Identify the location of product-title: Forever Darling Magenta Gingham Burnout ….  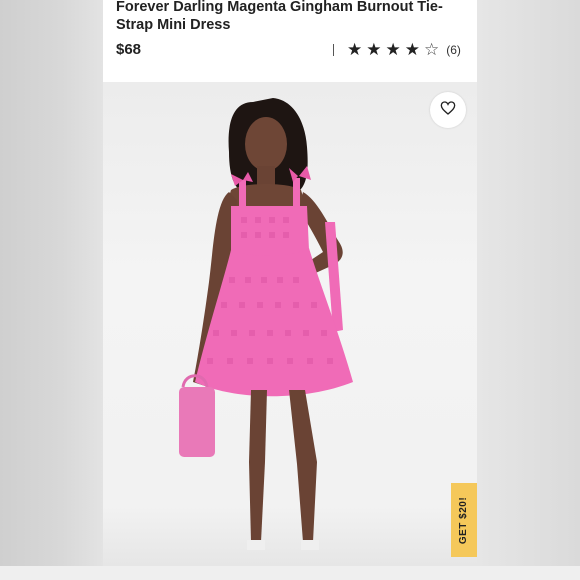
(288, 17).